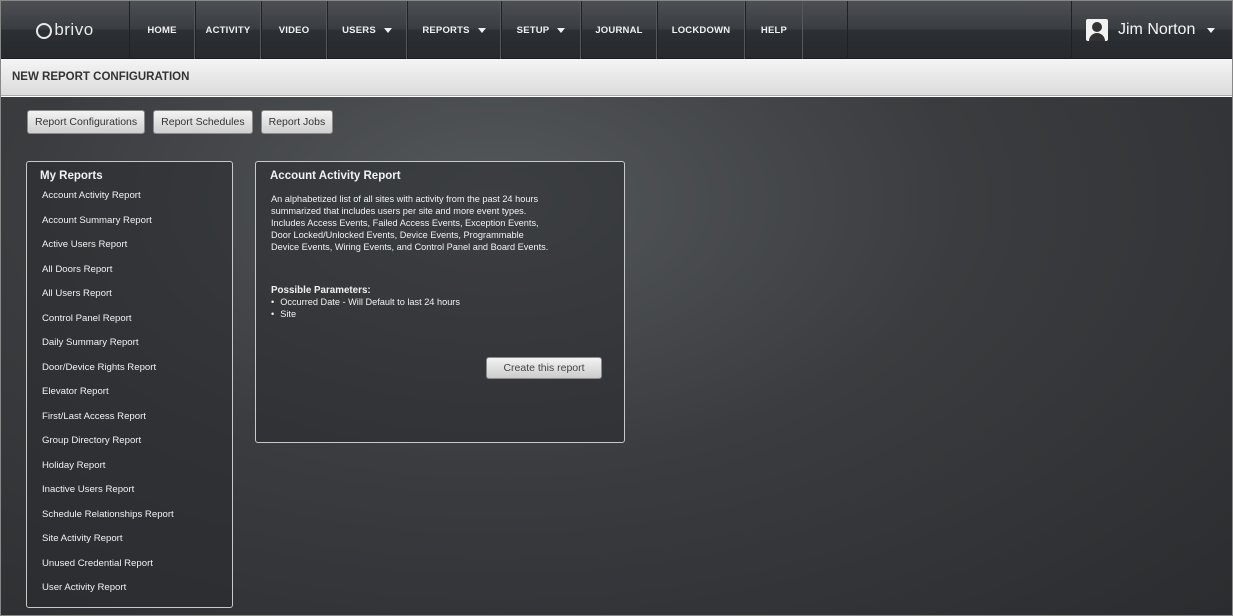 The width and height of the screenshot is (1233, 616). I want to click on user-name: Jim Norton, so click(1157, 29).